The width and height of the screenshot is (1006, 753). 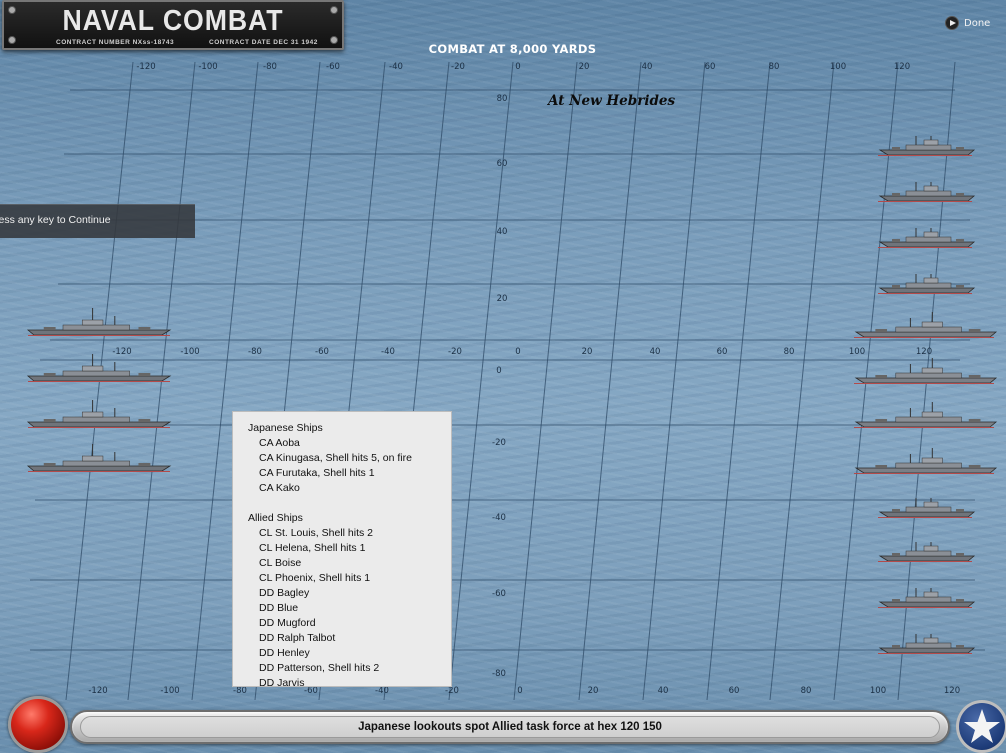 I want to click on ship-row: DD Bagley, so click(x=284, y=593).